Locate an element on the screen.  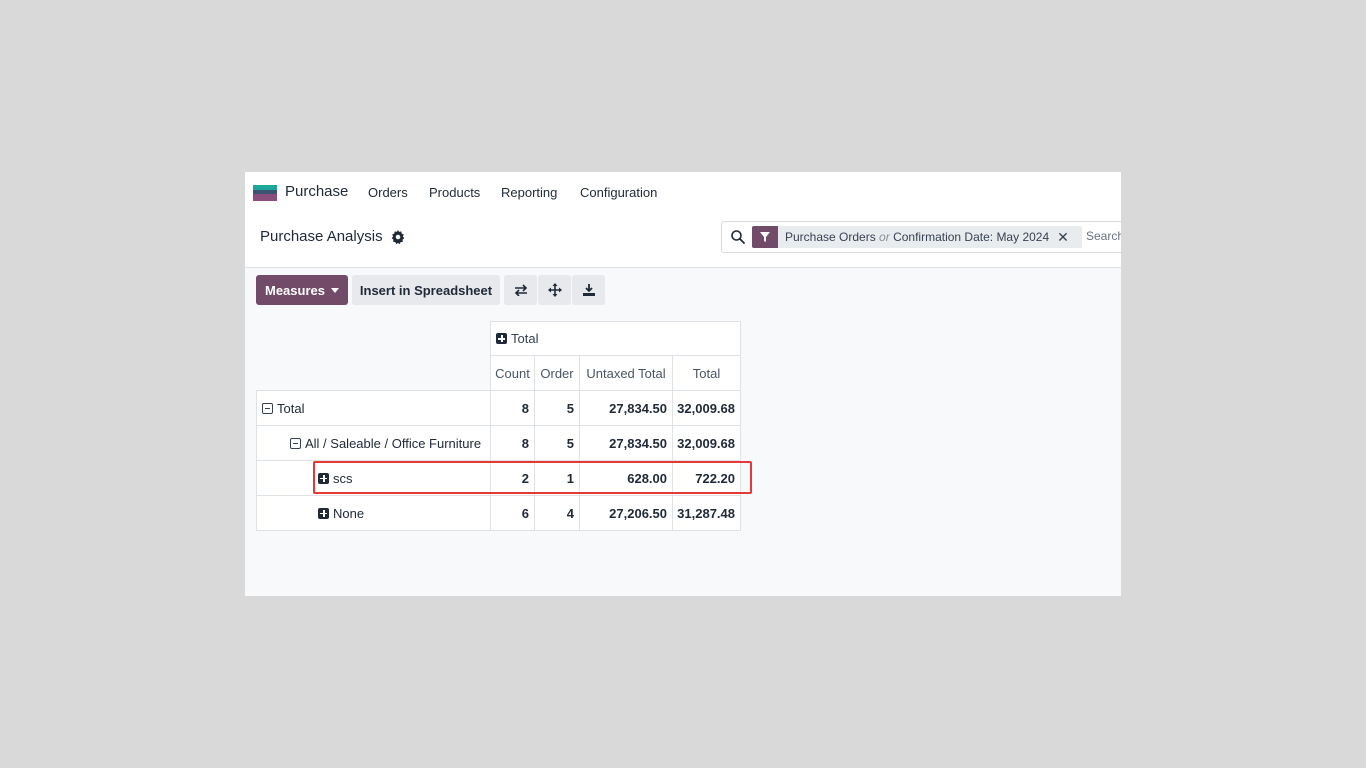
measure-header-untaxed-total: Untaxed Total is located at coordinates (626, 373).